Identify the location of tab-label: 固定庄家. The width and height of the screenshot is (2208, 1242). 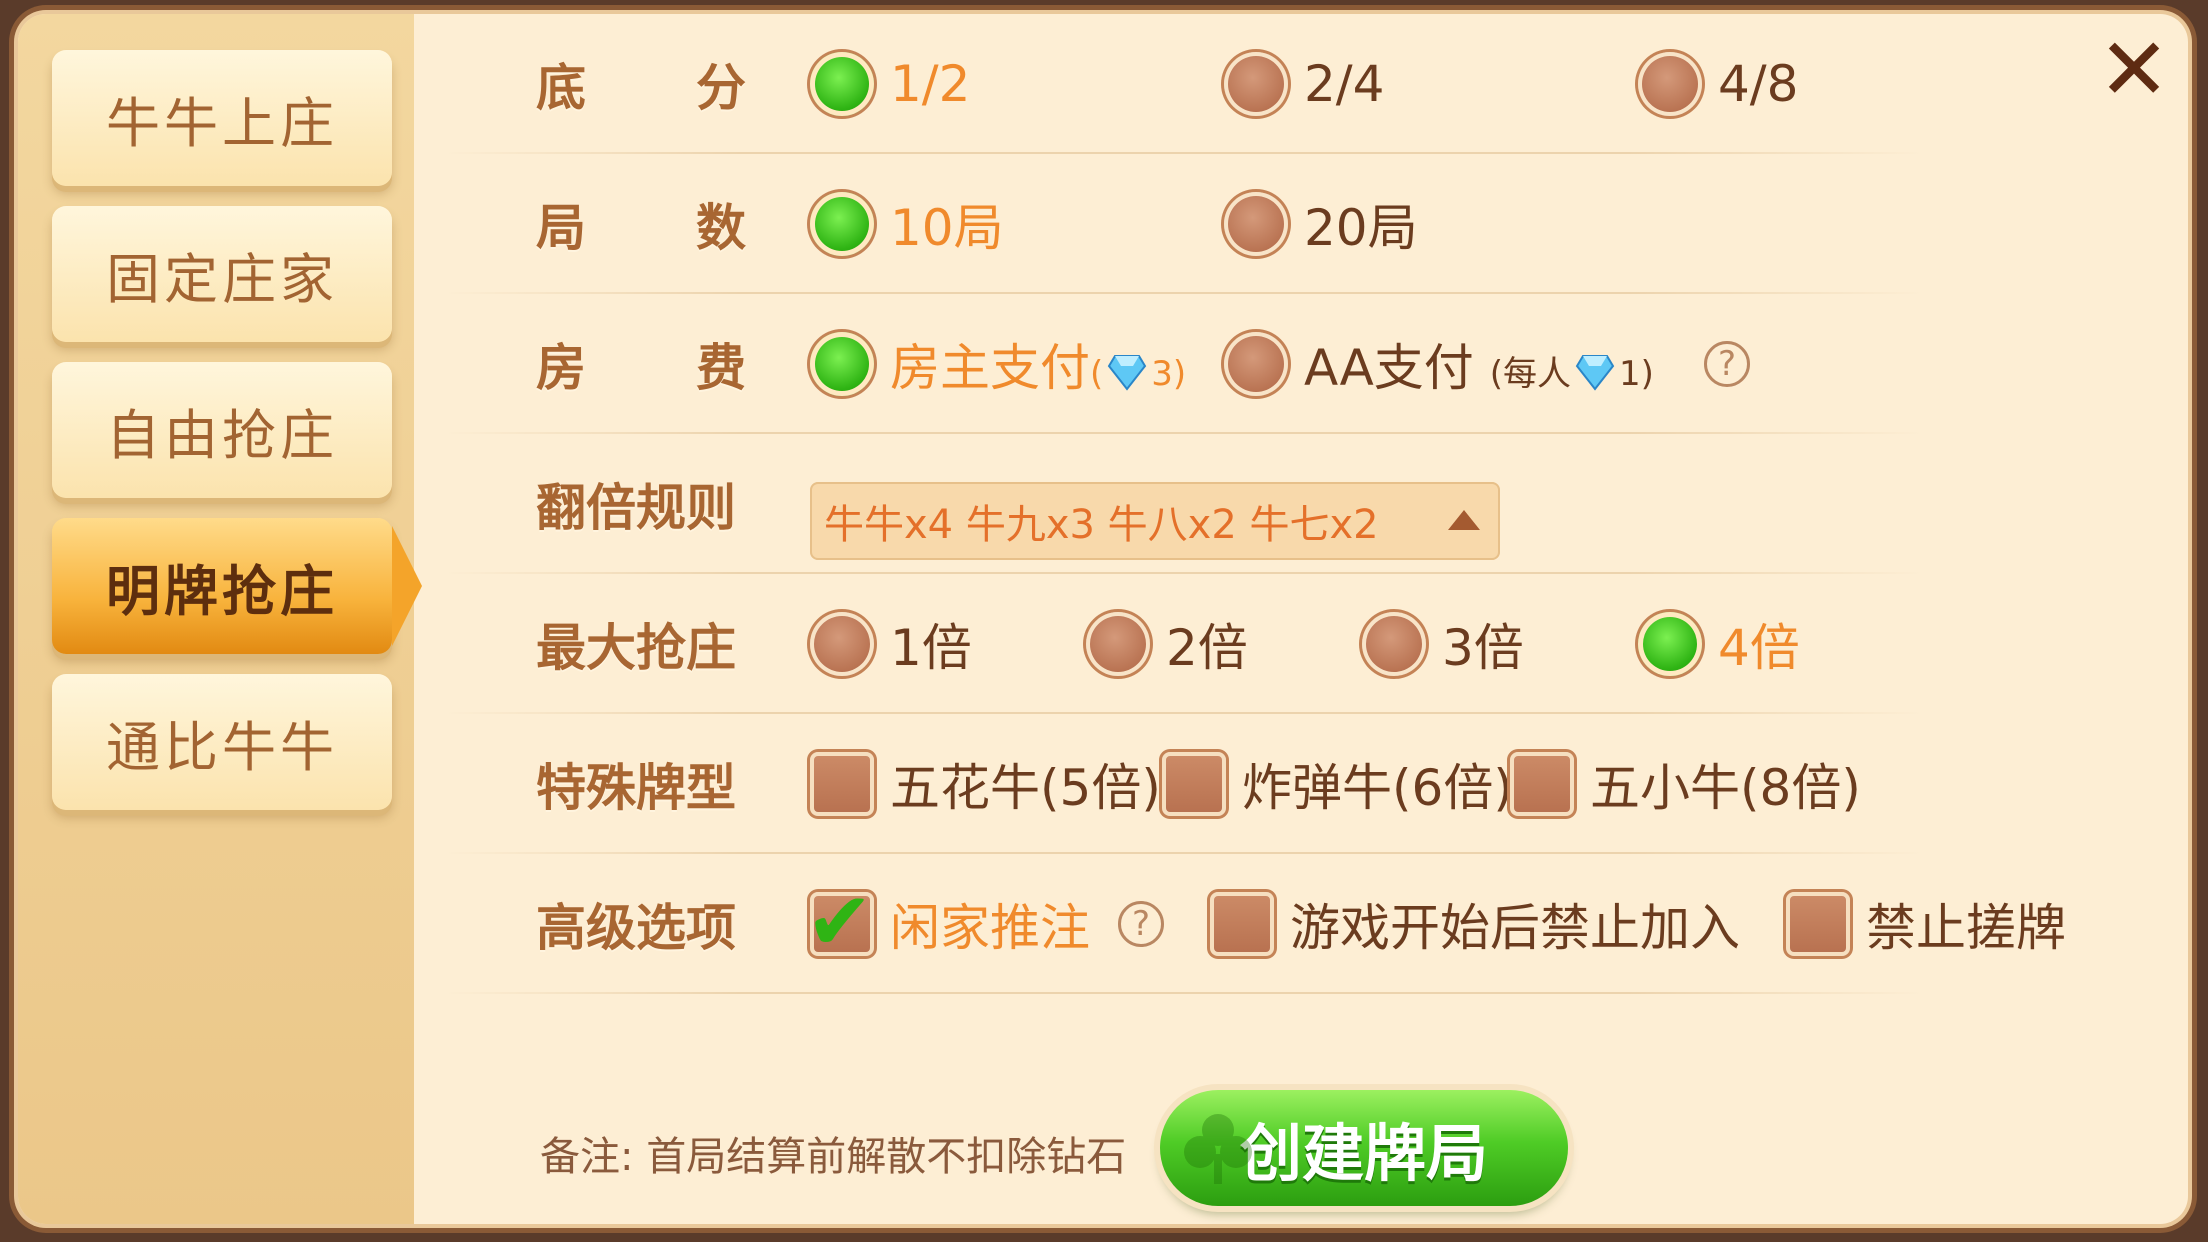
(222, 279).